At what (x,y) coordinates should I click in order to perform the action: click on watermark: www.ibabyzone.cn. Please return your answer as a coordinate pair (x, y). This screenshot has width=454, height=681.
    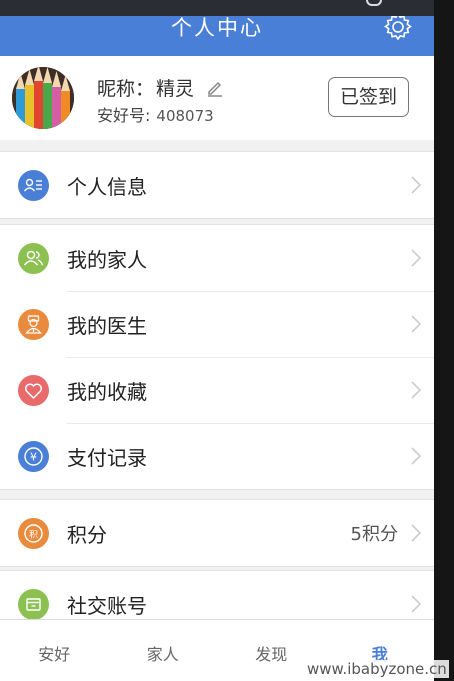
    Looking at the image, I should click on (377, 669).